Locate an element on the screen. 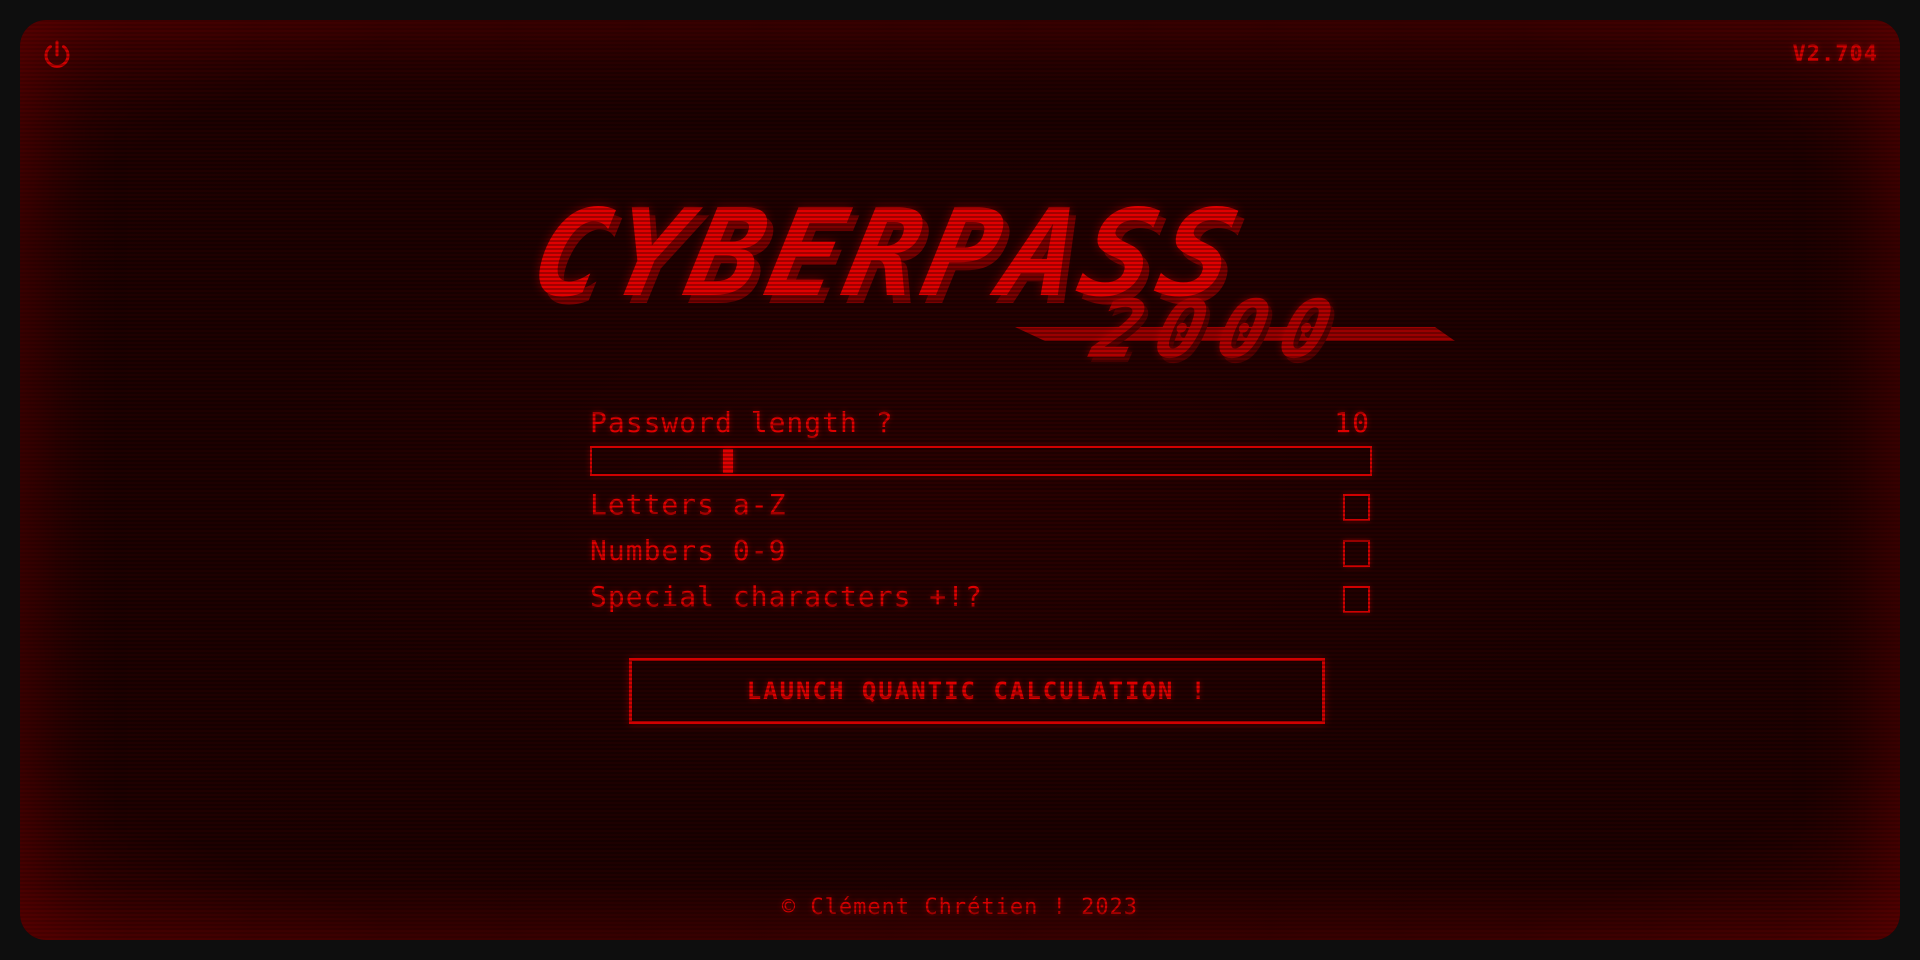  launch-button: LAUNCH QUANTIC CALCULATION ! is located at coordinates (977, 691).